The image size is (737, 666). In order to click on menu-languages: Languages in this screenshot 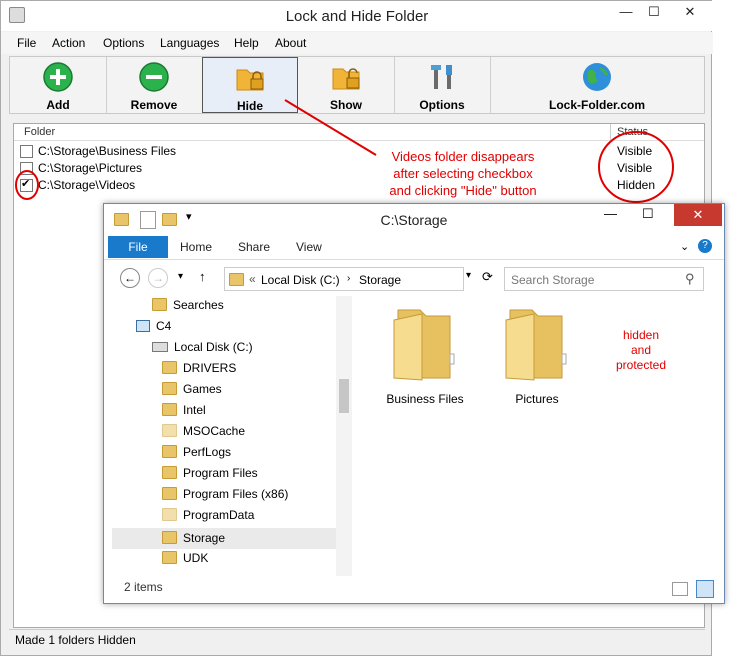, I will do `click(189, 43)`.